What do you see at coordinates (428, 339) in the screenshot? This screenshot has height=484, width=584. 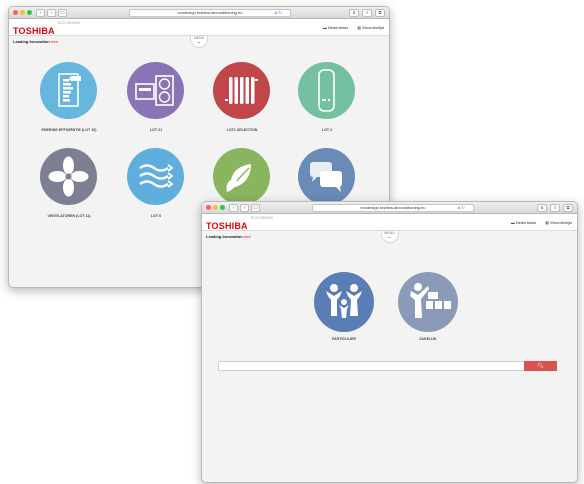 I see `choice-label-zakelijk: ZAKELIJK` at bounding box center [428, 339].